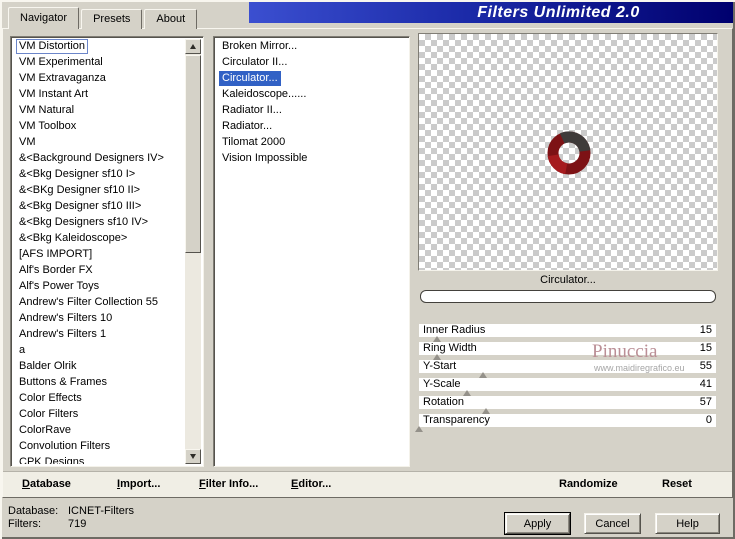 The width and height of the screenshot is (735, 539). Describe the element at coordinates (99, 143) in the screenshot. I see `category-item: VM` at that location.